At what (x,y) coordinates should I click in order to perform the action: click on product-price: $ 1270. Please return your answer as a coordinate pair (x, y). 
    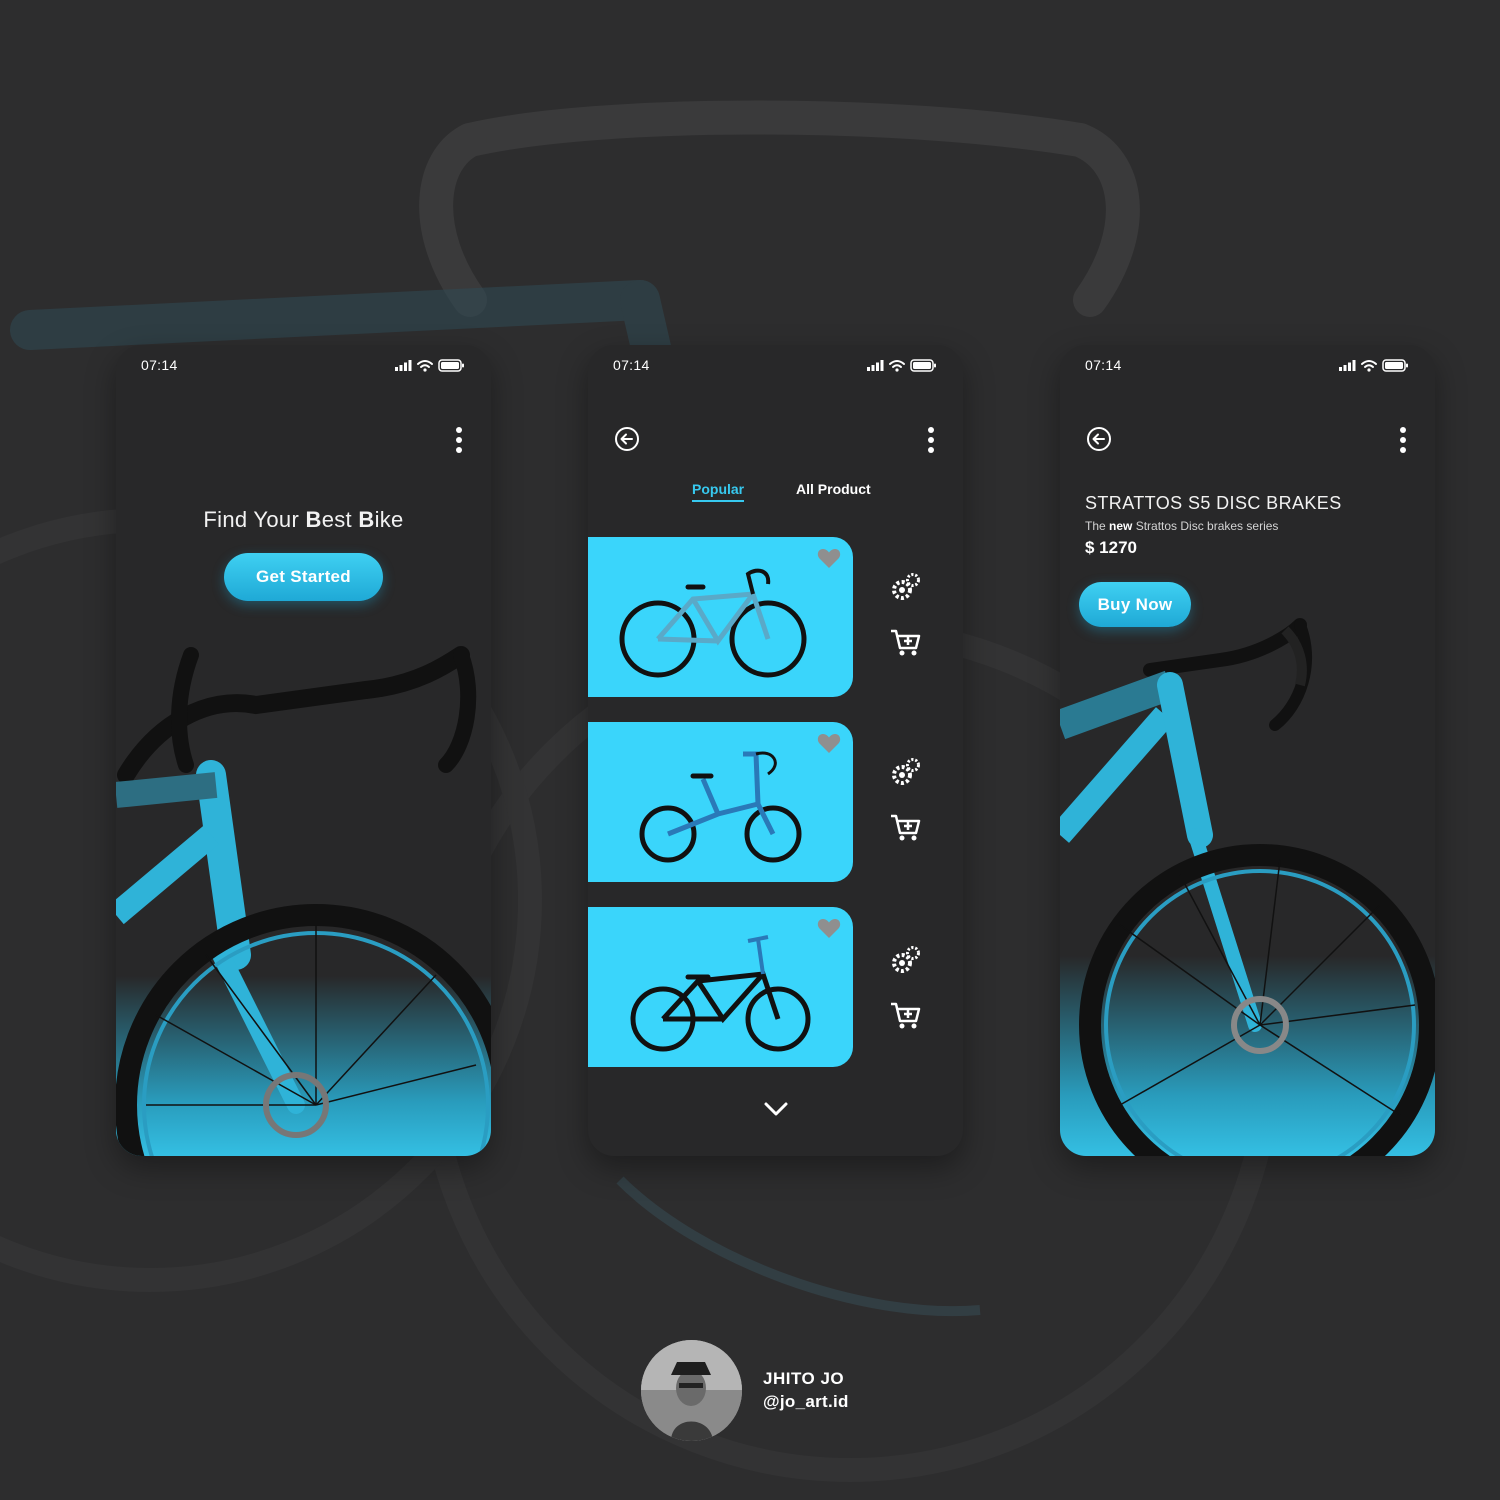
    Looking at the image, I should click on (1111, 547).